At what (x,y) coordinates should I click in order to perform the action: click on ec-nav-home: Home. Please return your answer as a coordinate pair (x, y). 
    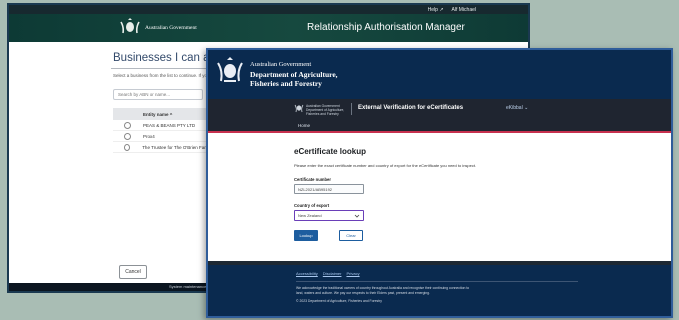
    Looking at the image, I should click on (304, 125).